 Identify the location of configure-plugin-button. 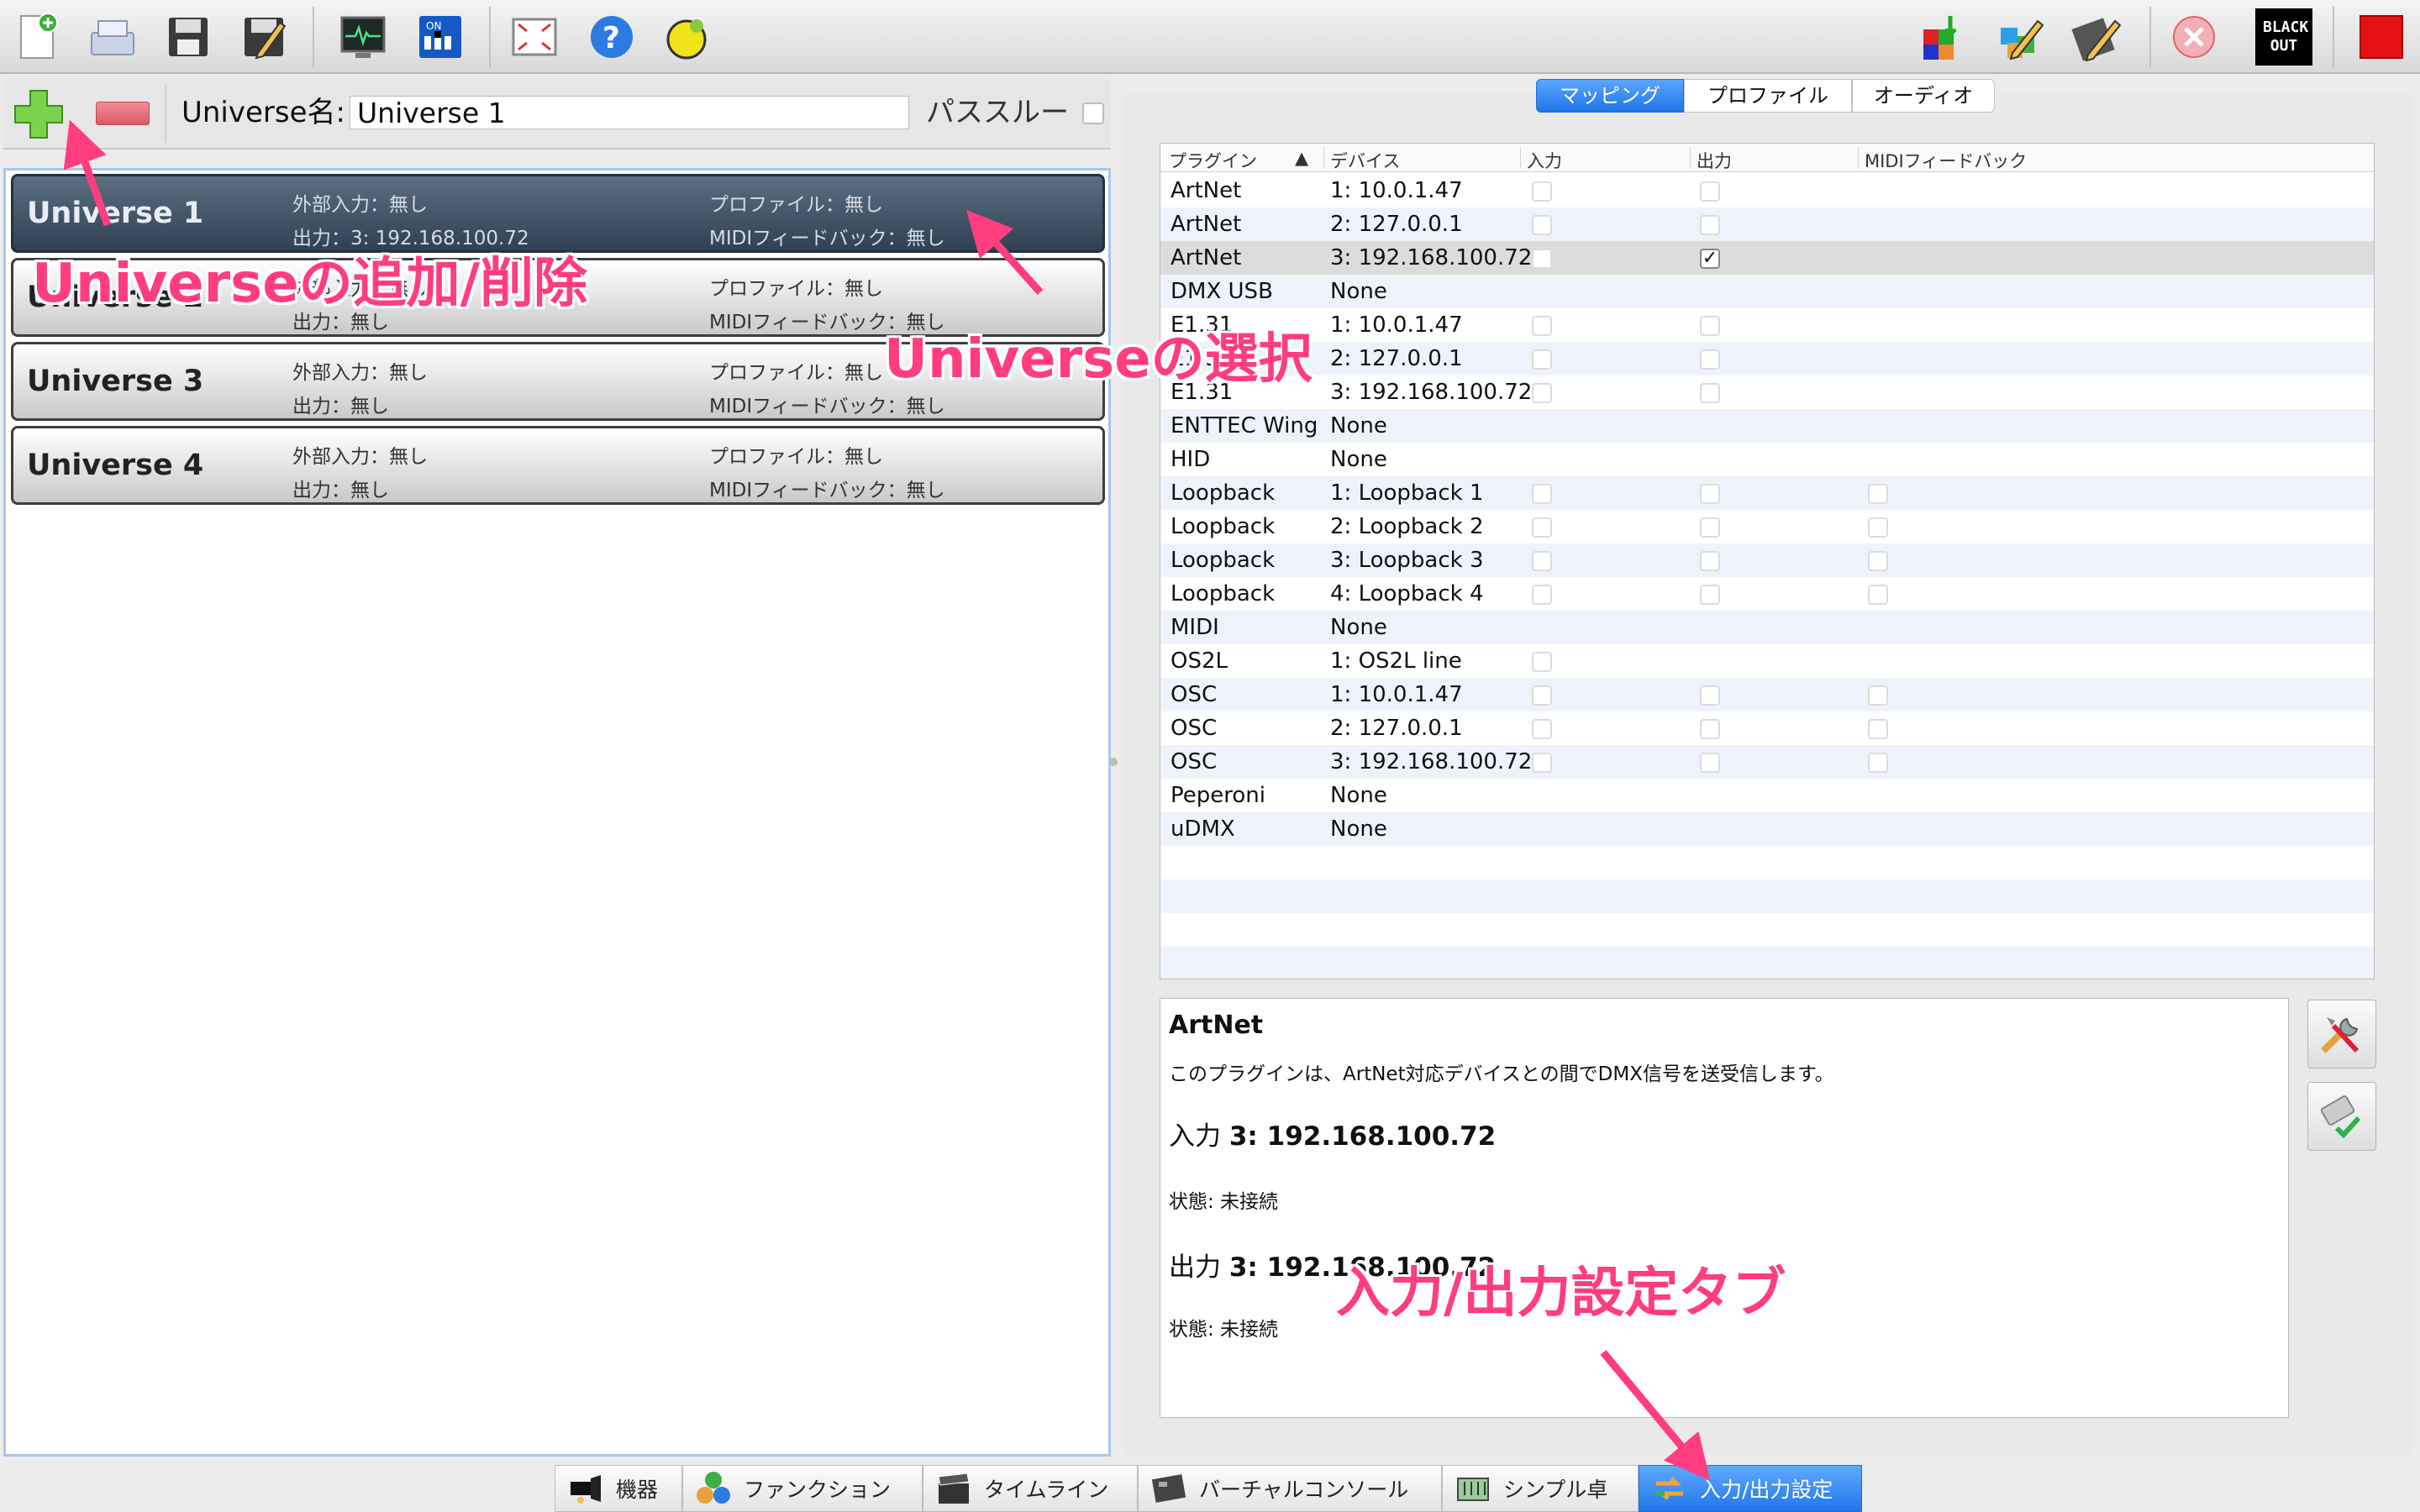
(2341, 1034).